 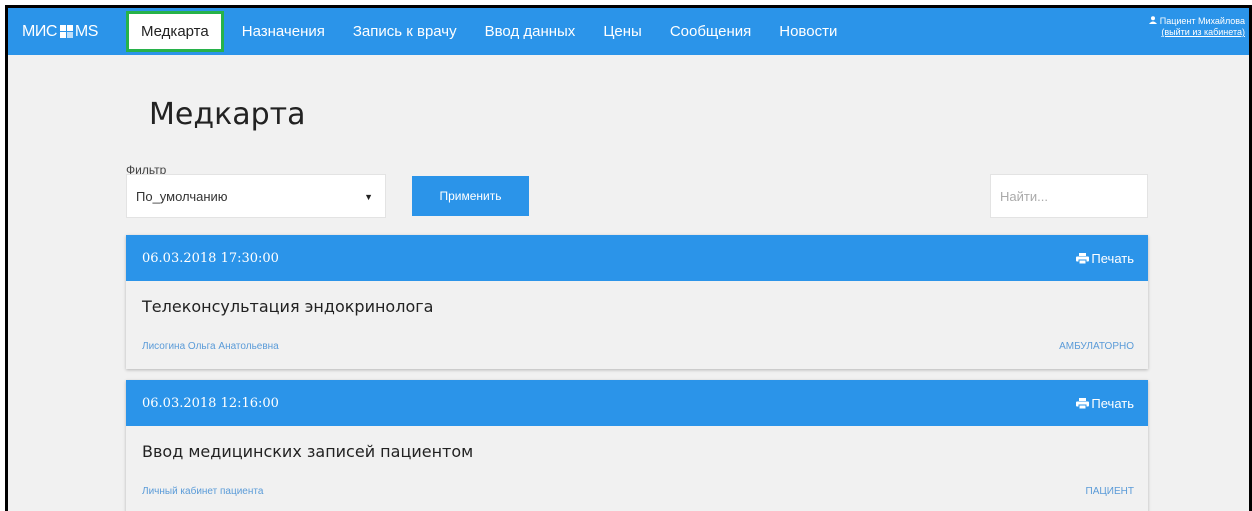 I want to click on record-header: 06.03.2018 12:16:00 Печать, so click(x=637, y=403).